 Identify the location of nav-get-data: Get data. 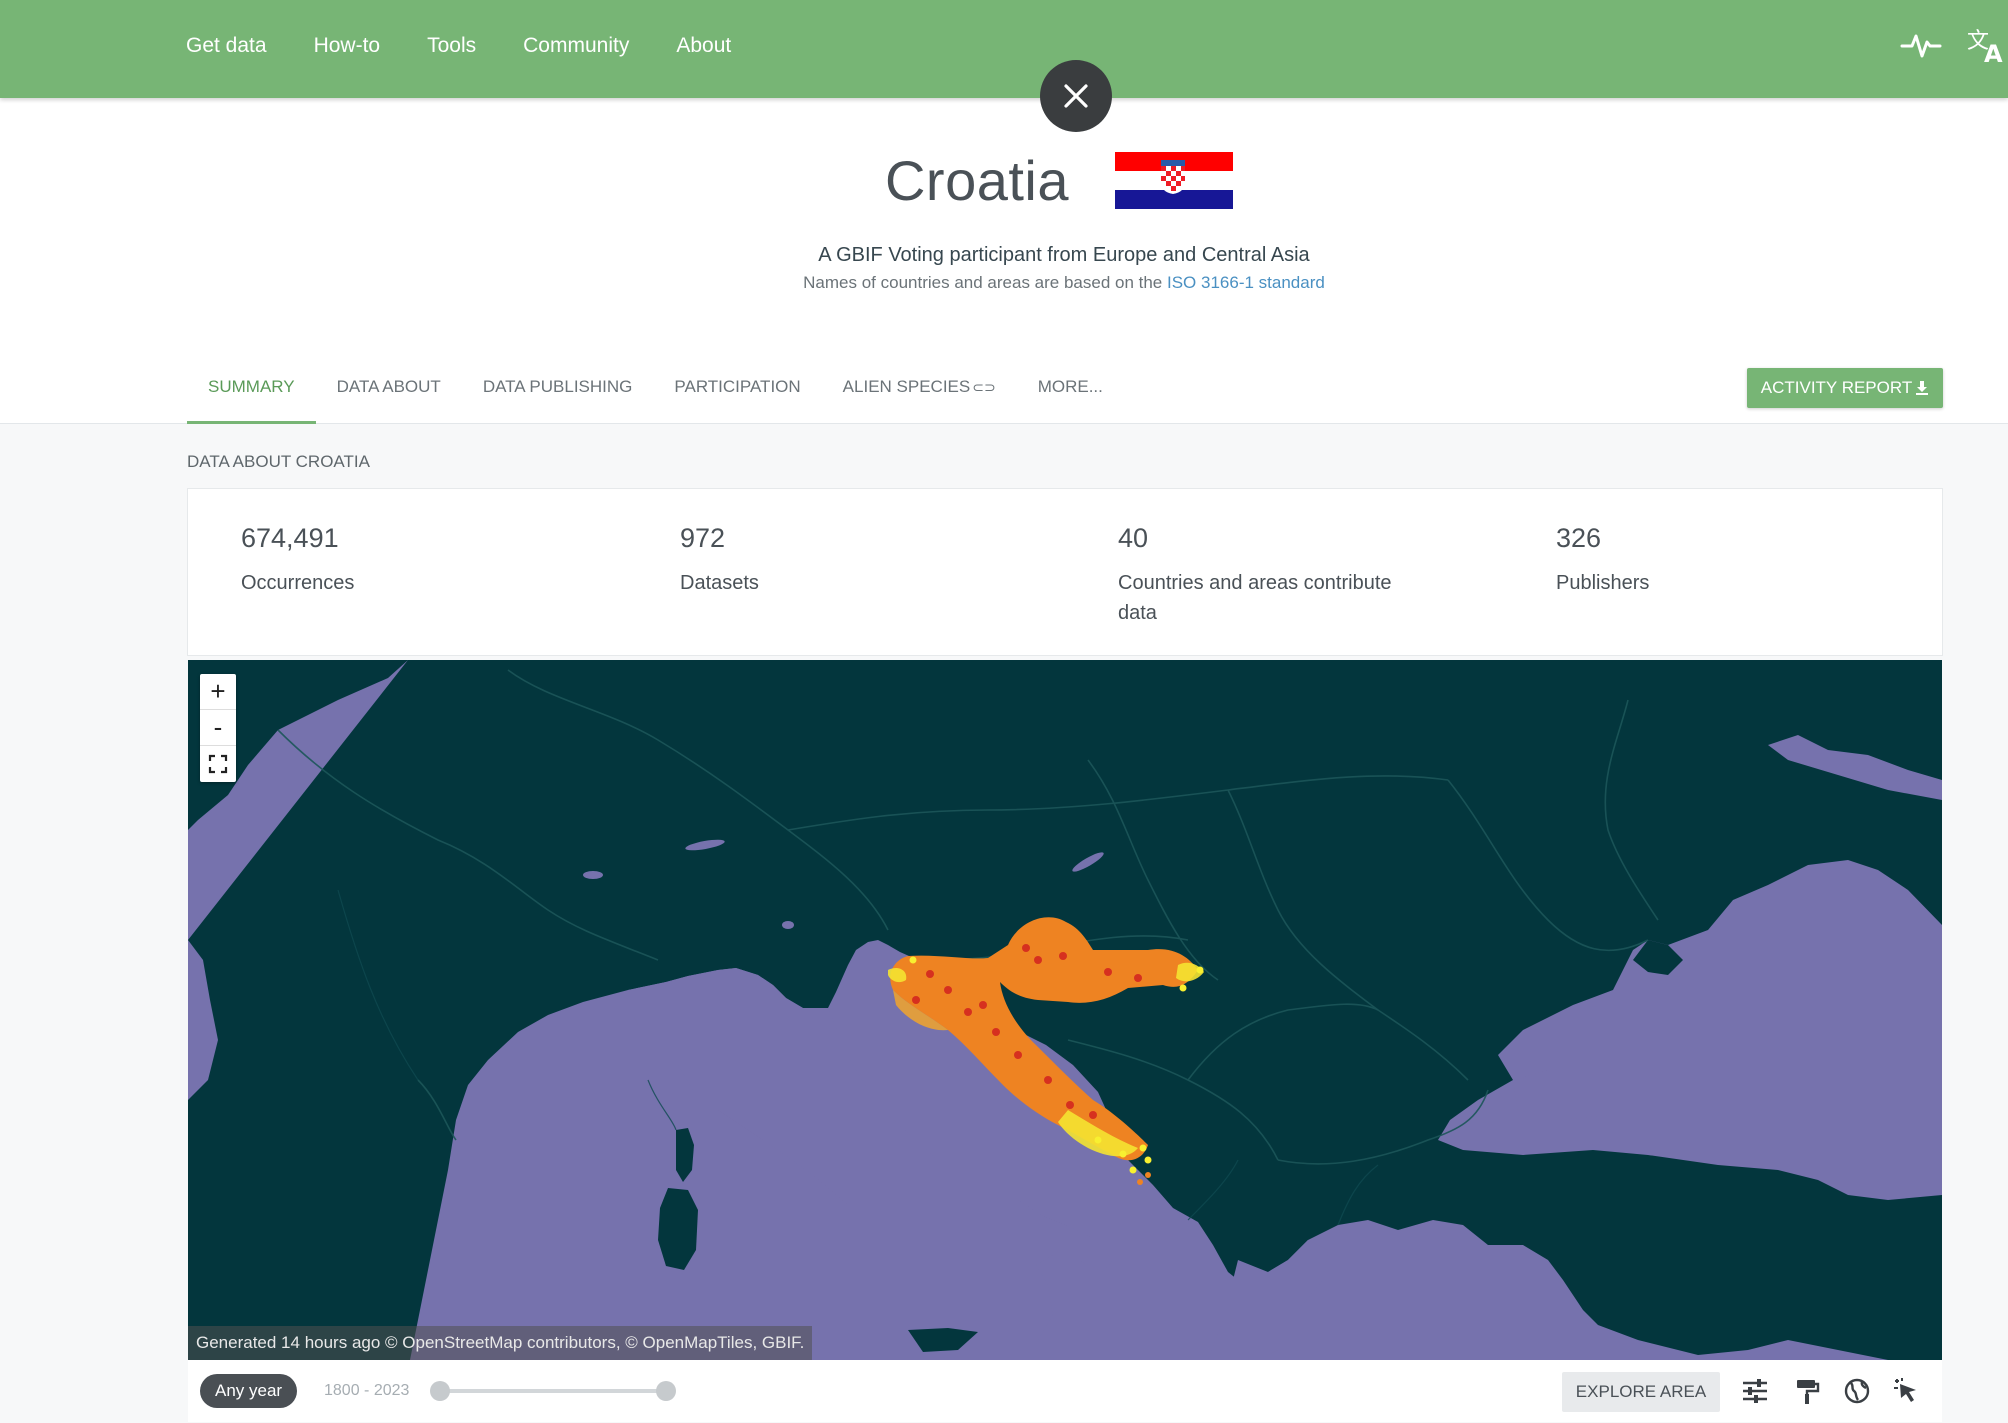
(226, 46).